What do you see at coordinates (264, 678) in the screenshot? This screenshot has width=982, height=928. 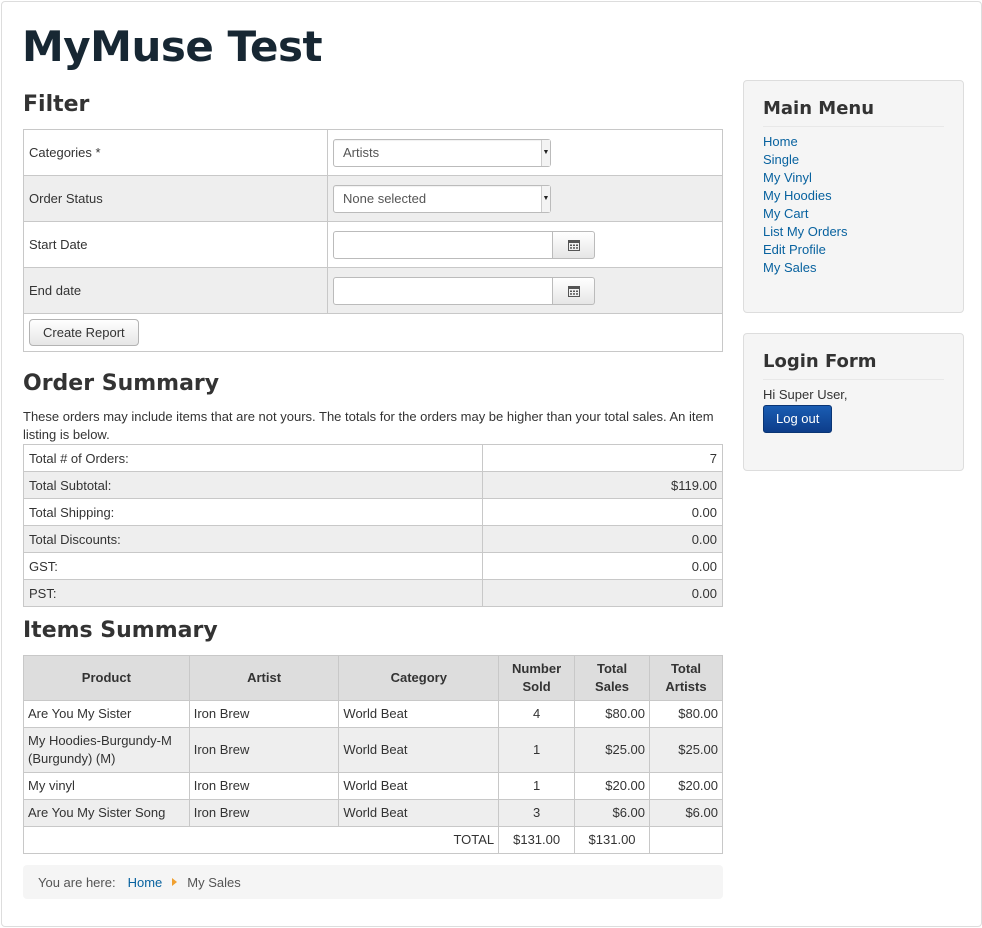 I see `column-header-artist: Artist` at bounding box center [264, 678].